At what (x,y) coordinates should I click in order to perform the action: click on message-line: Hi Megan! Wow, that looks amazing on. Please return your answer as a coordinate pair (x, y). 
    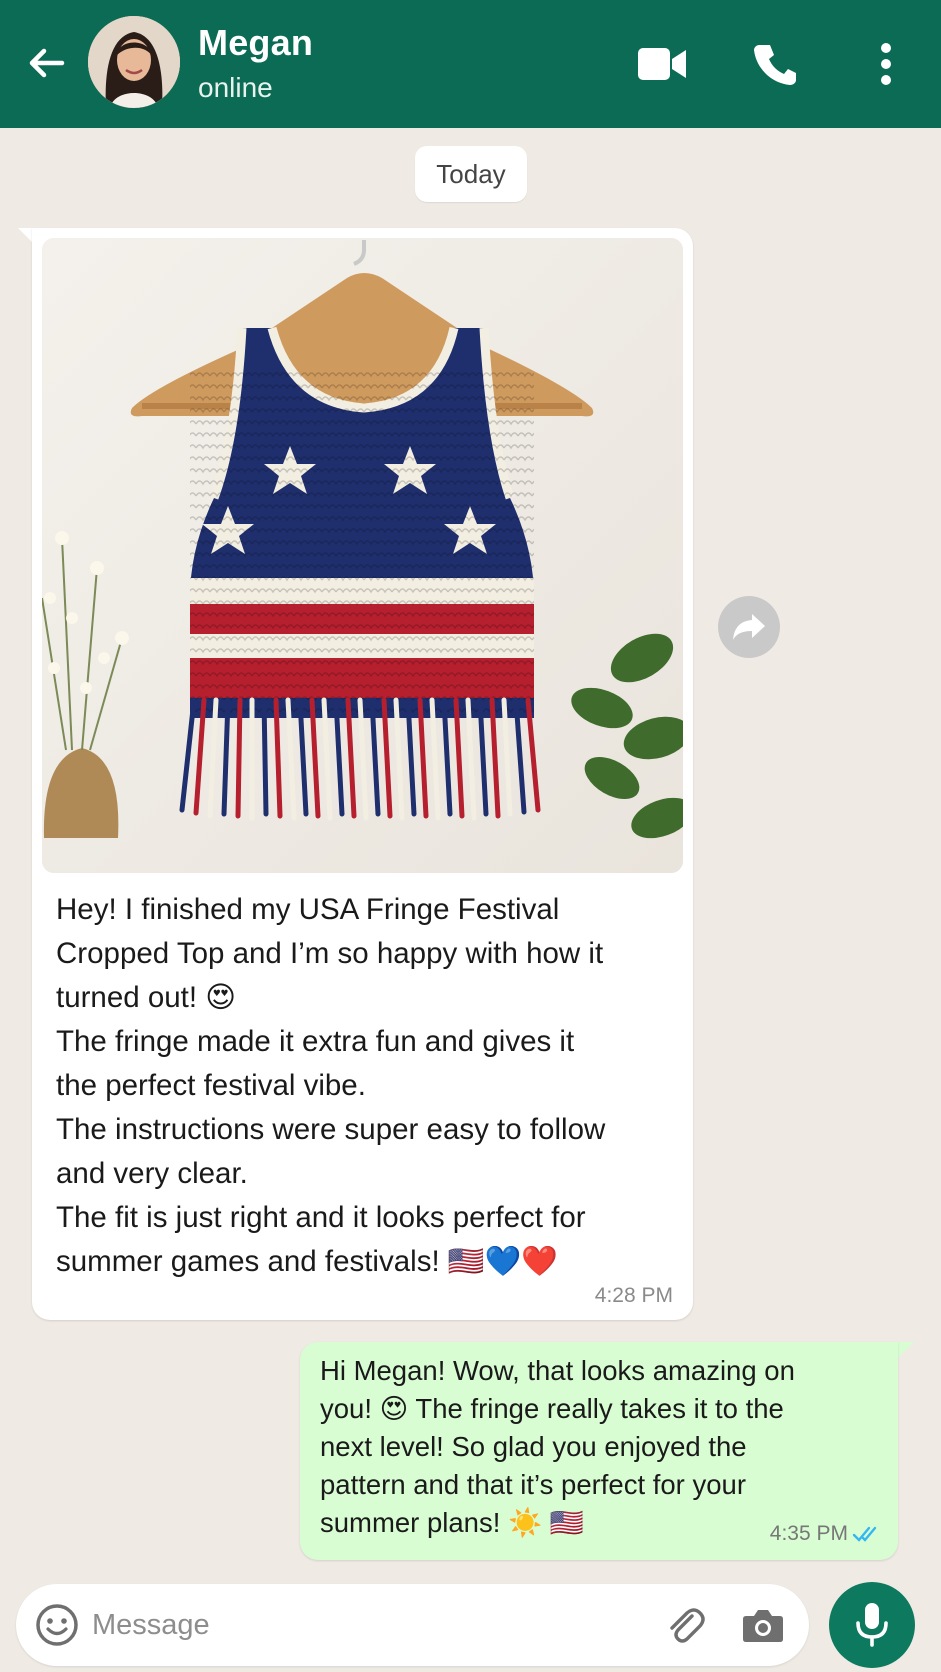
    Looking at the image, I should click on (557, 1370).